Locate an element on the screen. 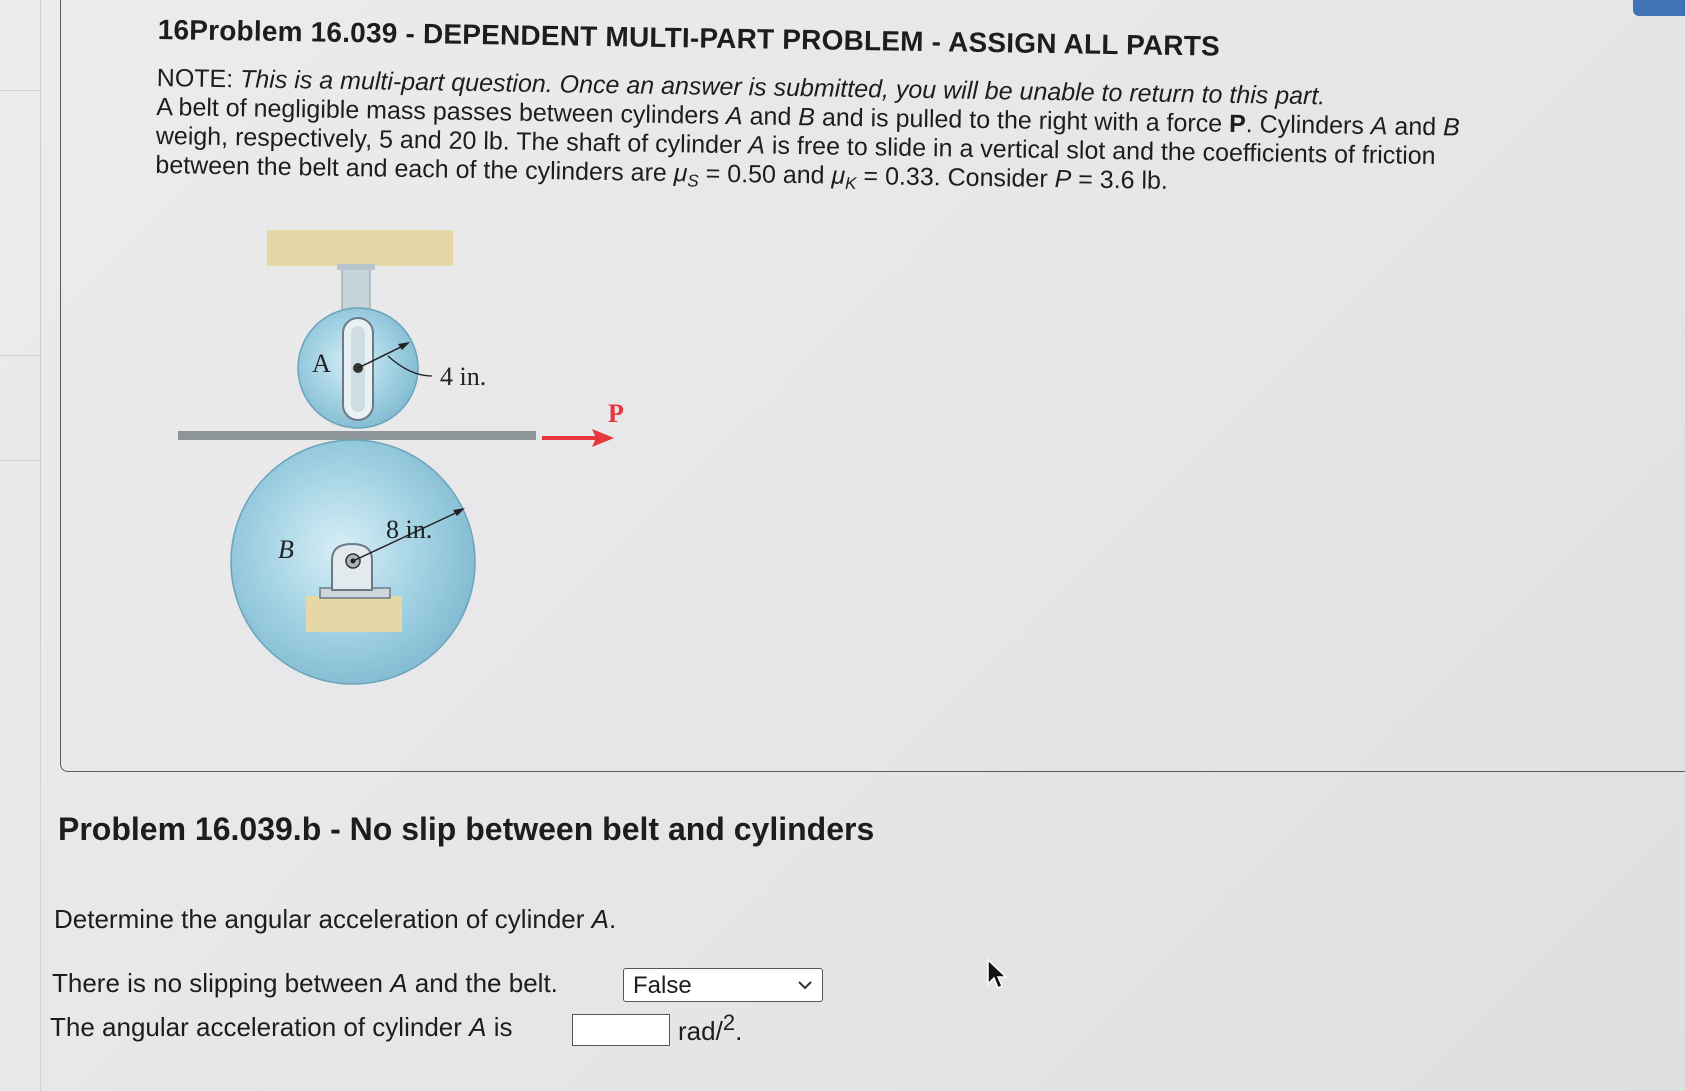  text-span: . is located at coordinates (612, 919).